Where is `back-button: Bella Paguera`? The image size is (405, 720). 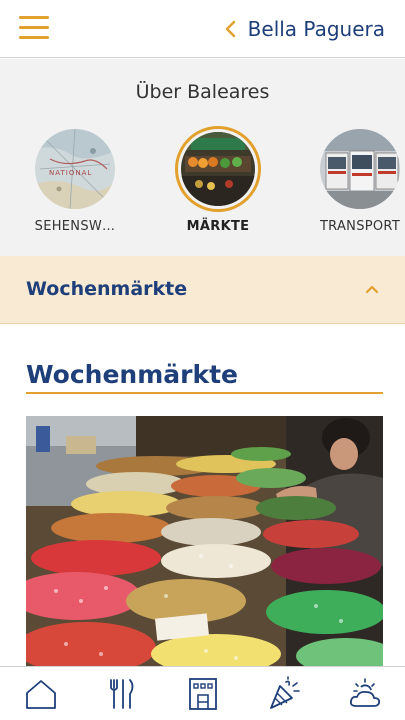 back-button: Bella Paguera is located at coordinates (304, 29).